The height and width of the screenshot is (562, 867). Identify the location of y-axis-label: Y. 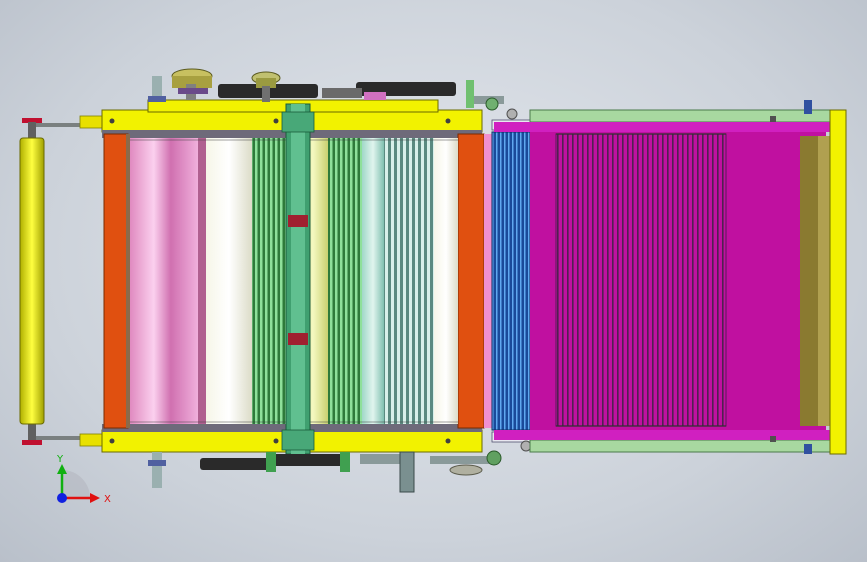
(60, 459).